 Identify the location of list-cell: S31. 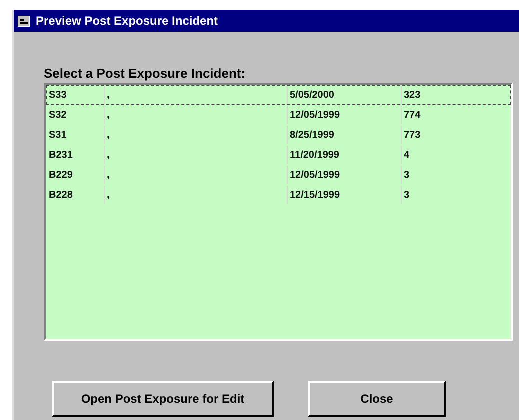
(76, 135).